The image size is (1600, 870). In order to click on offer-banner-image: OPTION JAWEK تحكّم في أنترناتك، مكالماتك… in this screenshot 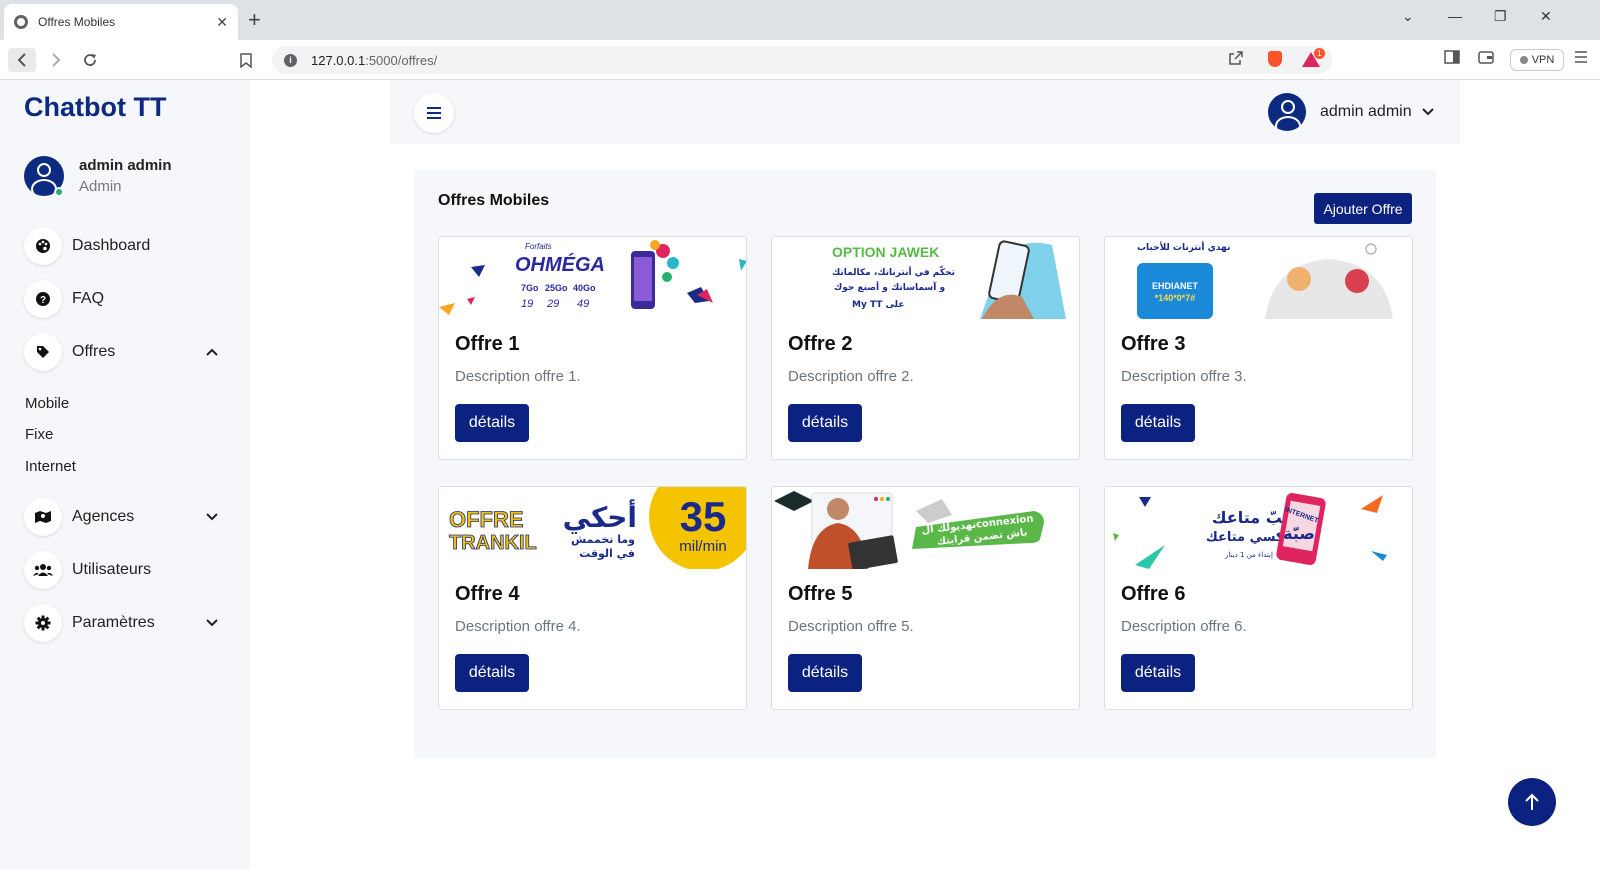, I will do `click(925, 278)`.